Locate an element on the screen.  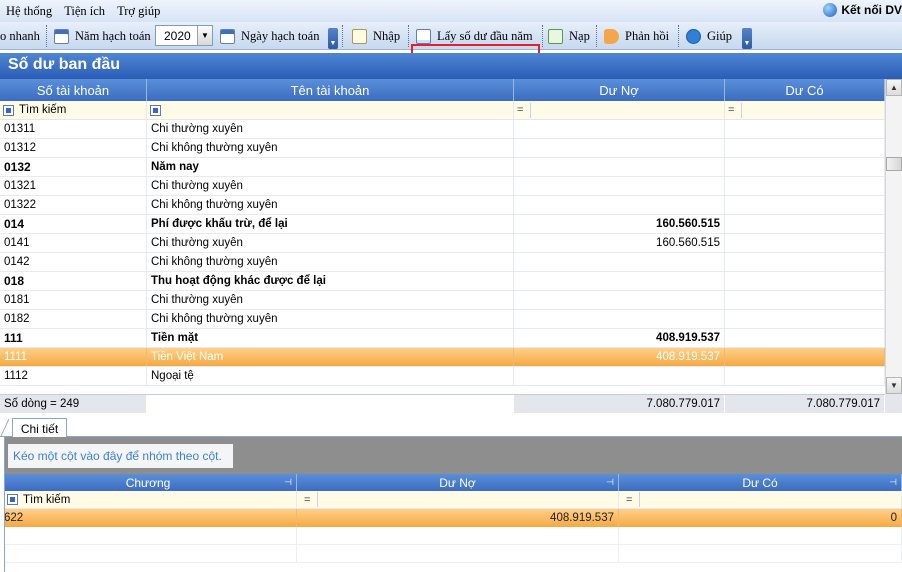
table-row: 1112 Ngoại tệ is located at coordinates (442, 376).